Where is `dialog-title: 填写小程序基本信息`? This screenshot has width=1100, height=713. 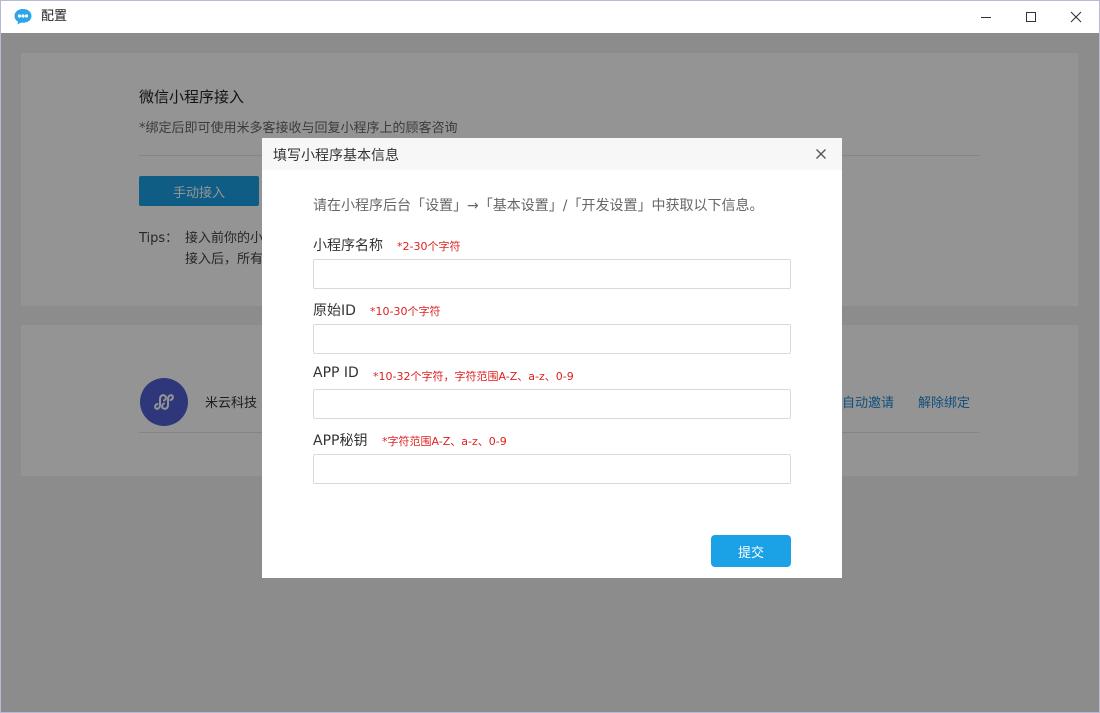
dialog-title: 填写小程序基本信息 is located at coordinates (336, 156).